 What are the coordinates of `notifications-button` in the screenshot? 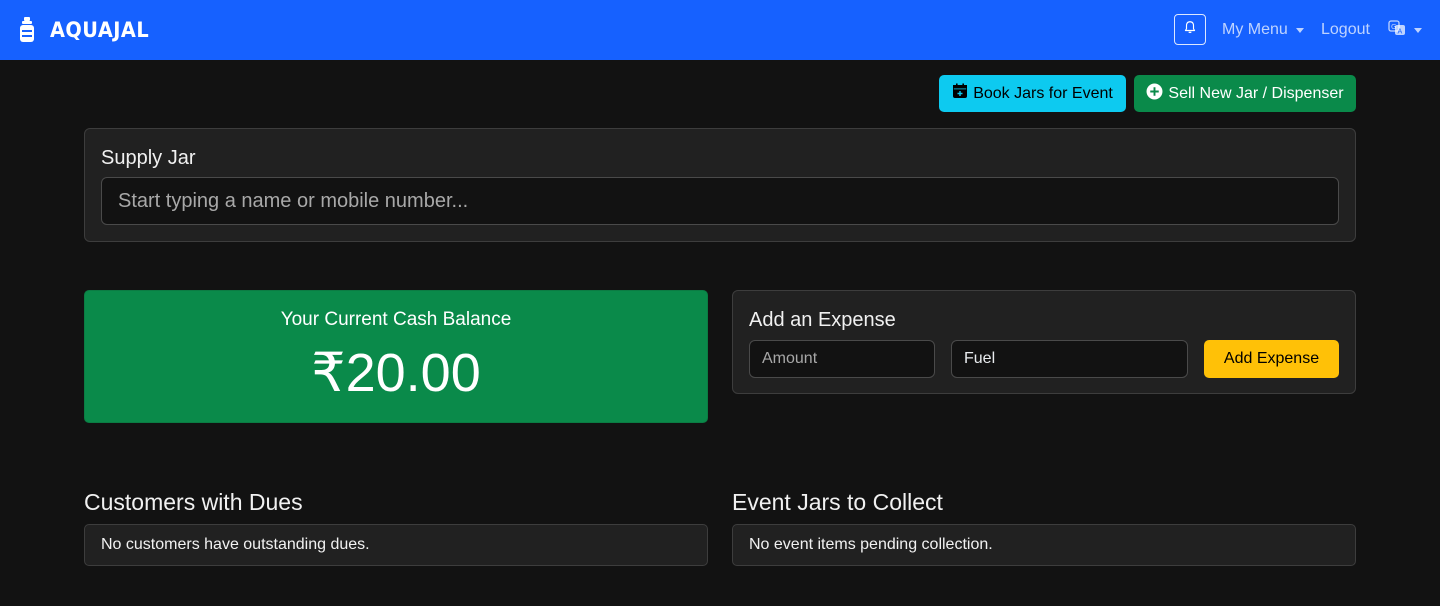 It's located at (1190, 29).